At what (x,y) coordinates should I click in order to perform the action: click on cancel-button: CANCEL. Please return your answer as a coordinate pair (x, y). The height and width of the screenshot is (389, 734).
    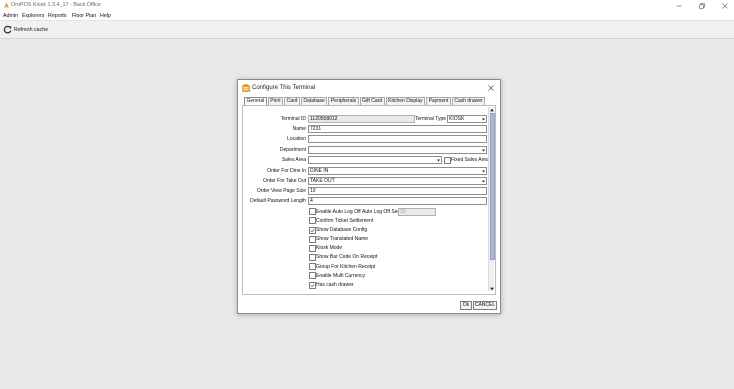
    Looking at the image, I should click on (485, 305).